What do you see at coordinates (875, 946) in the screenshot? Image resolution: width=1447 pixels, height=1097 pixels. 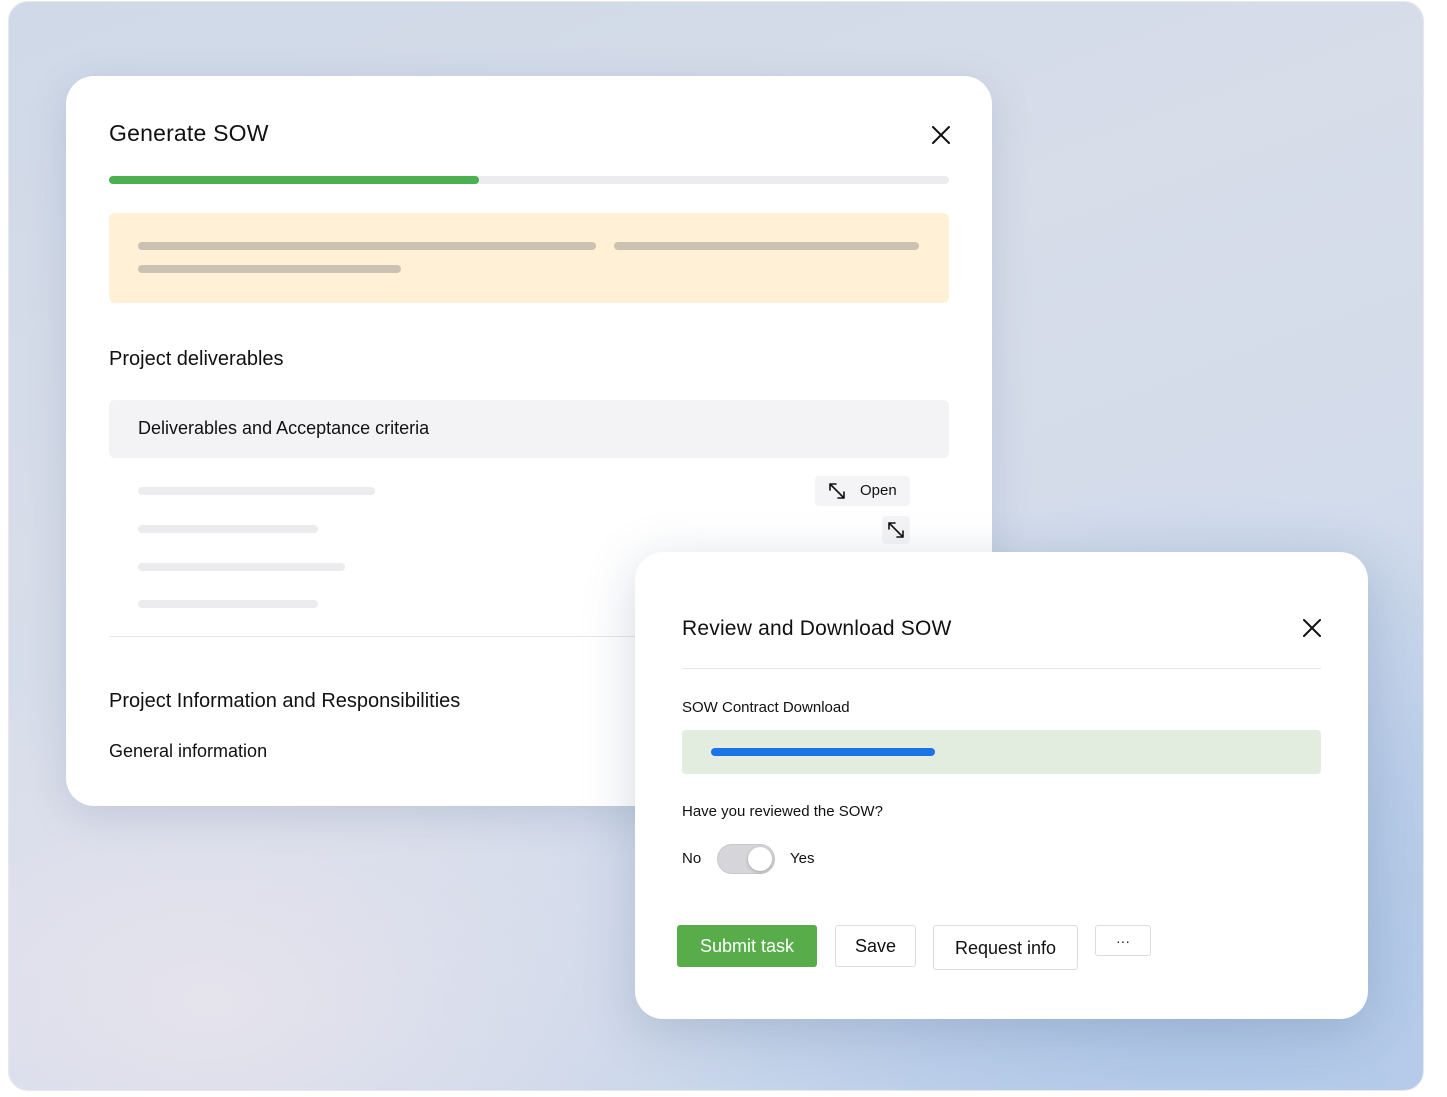 I see `save-button: Save` at bounding box center [875, 946].